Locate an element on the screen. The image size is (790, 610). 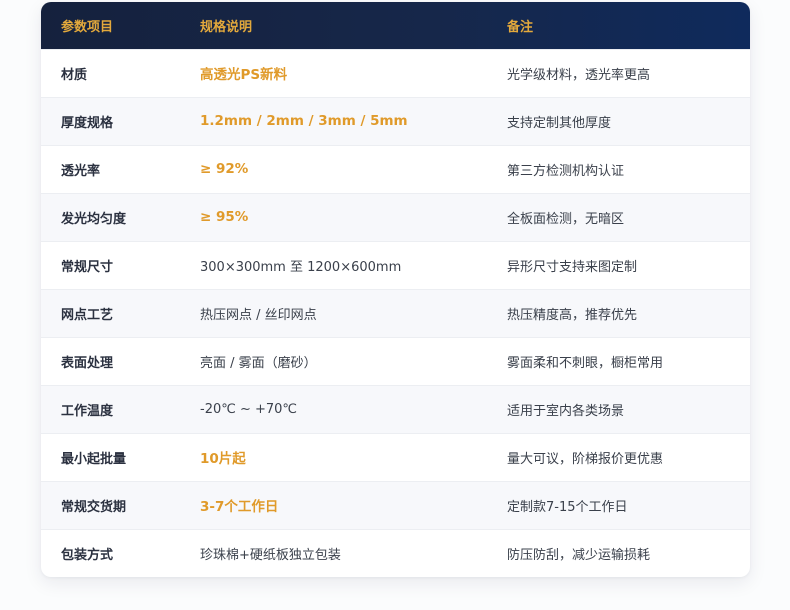
spec-cell: 1.2mm / 2mm / 3mm / 5mm is located at coordinates (304, 121).